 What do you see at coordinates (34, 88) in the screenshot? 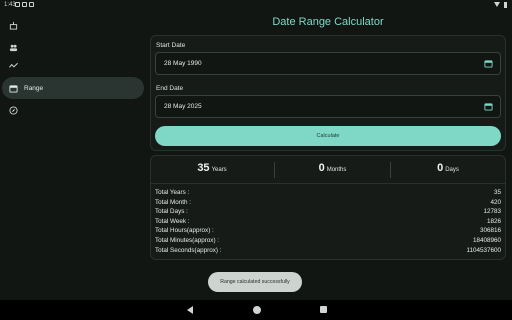
I see `sidebar-item-label: Range` at bounding box center [34, 88].